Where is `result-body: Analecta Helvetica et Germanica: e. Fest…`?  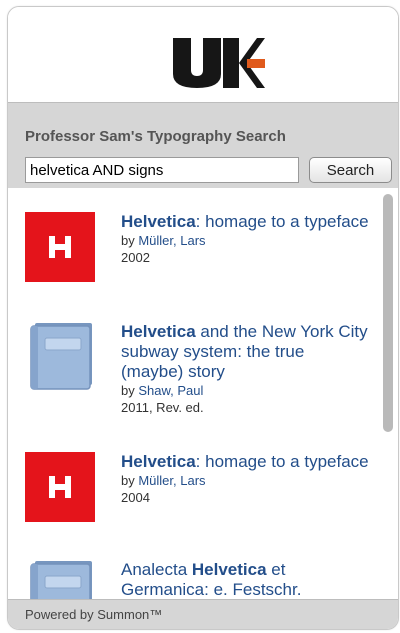
result-body: Analecta Helvetica et Germanica: e. Fest… is located at coordinates (246, 579).